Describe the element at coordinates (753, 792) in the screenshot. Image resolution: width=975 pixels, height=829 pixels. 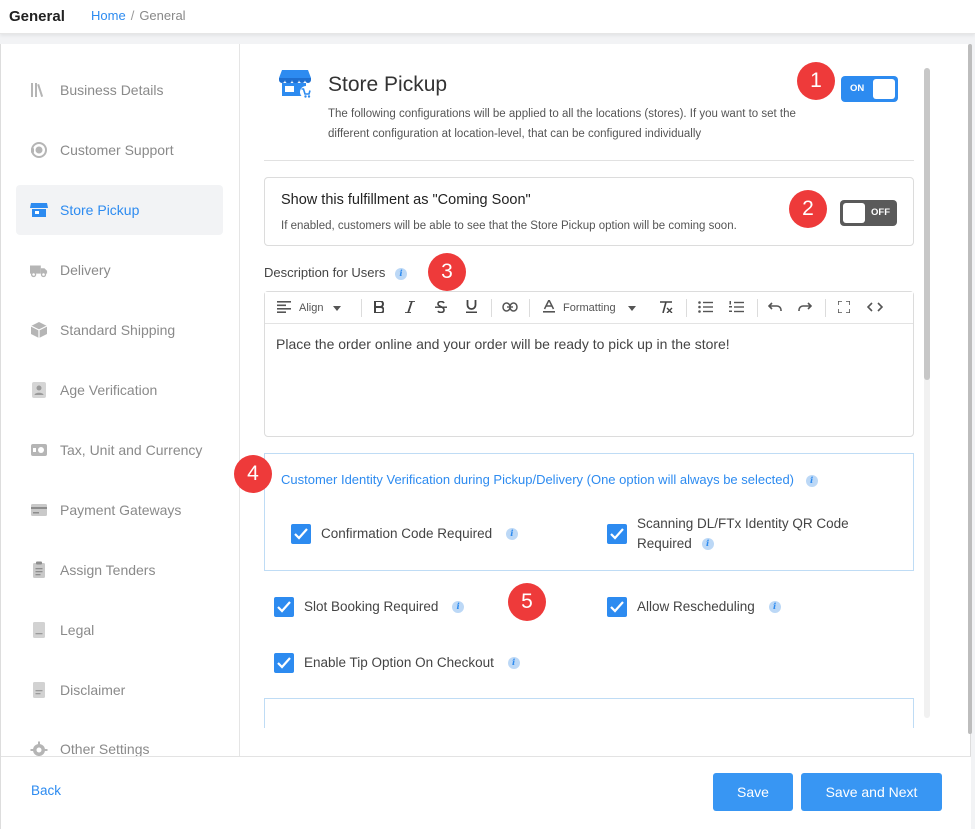
I see `save-button: Save` at that location.